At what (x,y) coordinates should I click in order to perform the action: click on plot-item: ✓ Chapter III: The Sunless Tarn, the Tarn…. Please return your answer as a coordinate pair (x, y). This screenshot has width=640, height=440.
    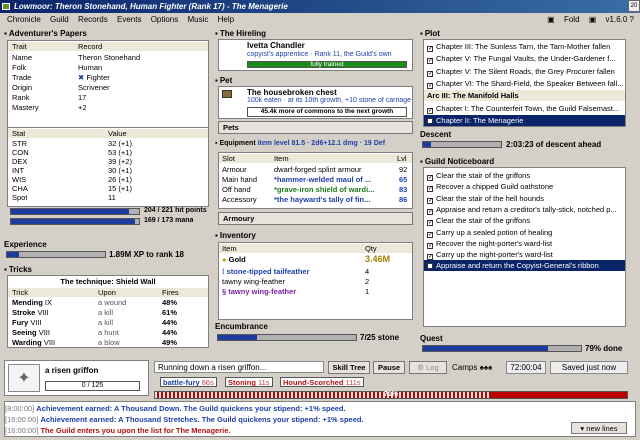
    Looking at the image, I should click on (524, 46).